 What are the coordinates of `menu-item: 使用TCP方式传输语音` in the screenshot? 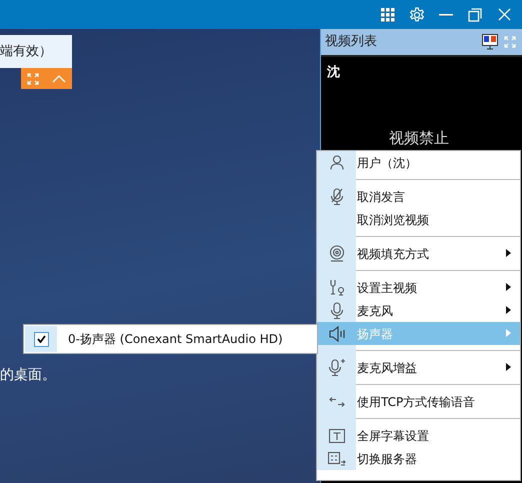 It's located at (418, 401).